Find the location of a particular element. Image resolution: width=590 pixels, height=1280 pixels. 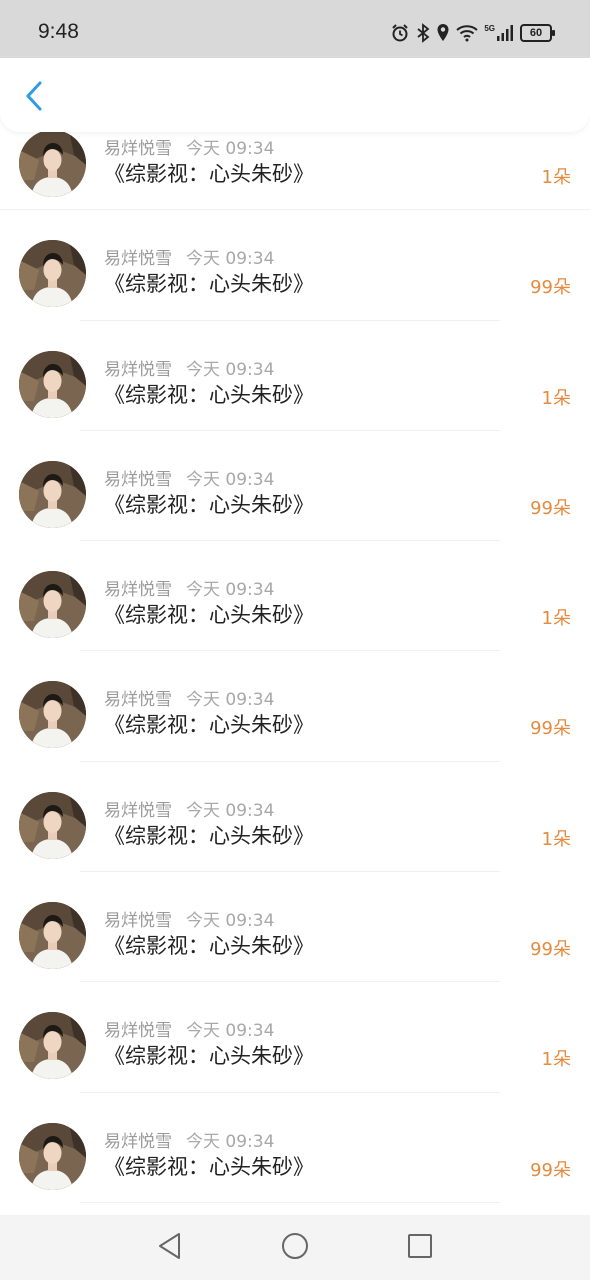

battery-level: 60 is located at coordinates (536, 33).